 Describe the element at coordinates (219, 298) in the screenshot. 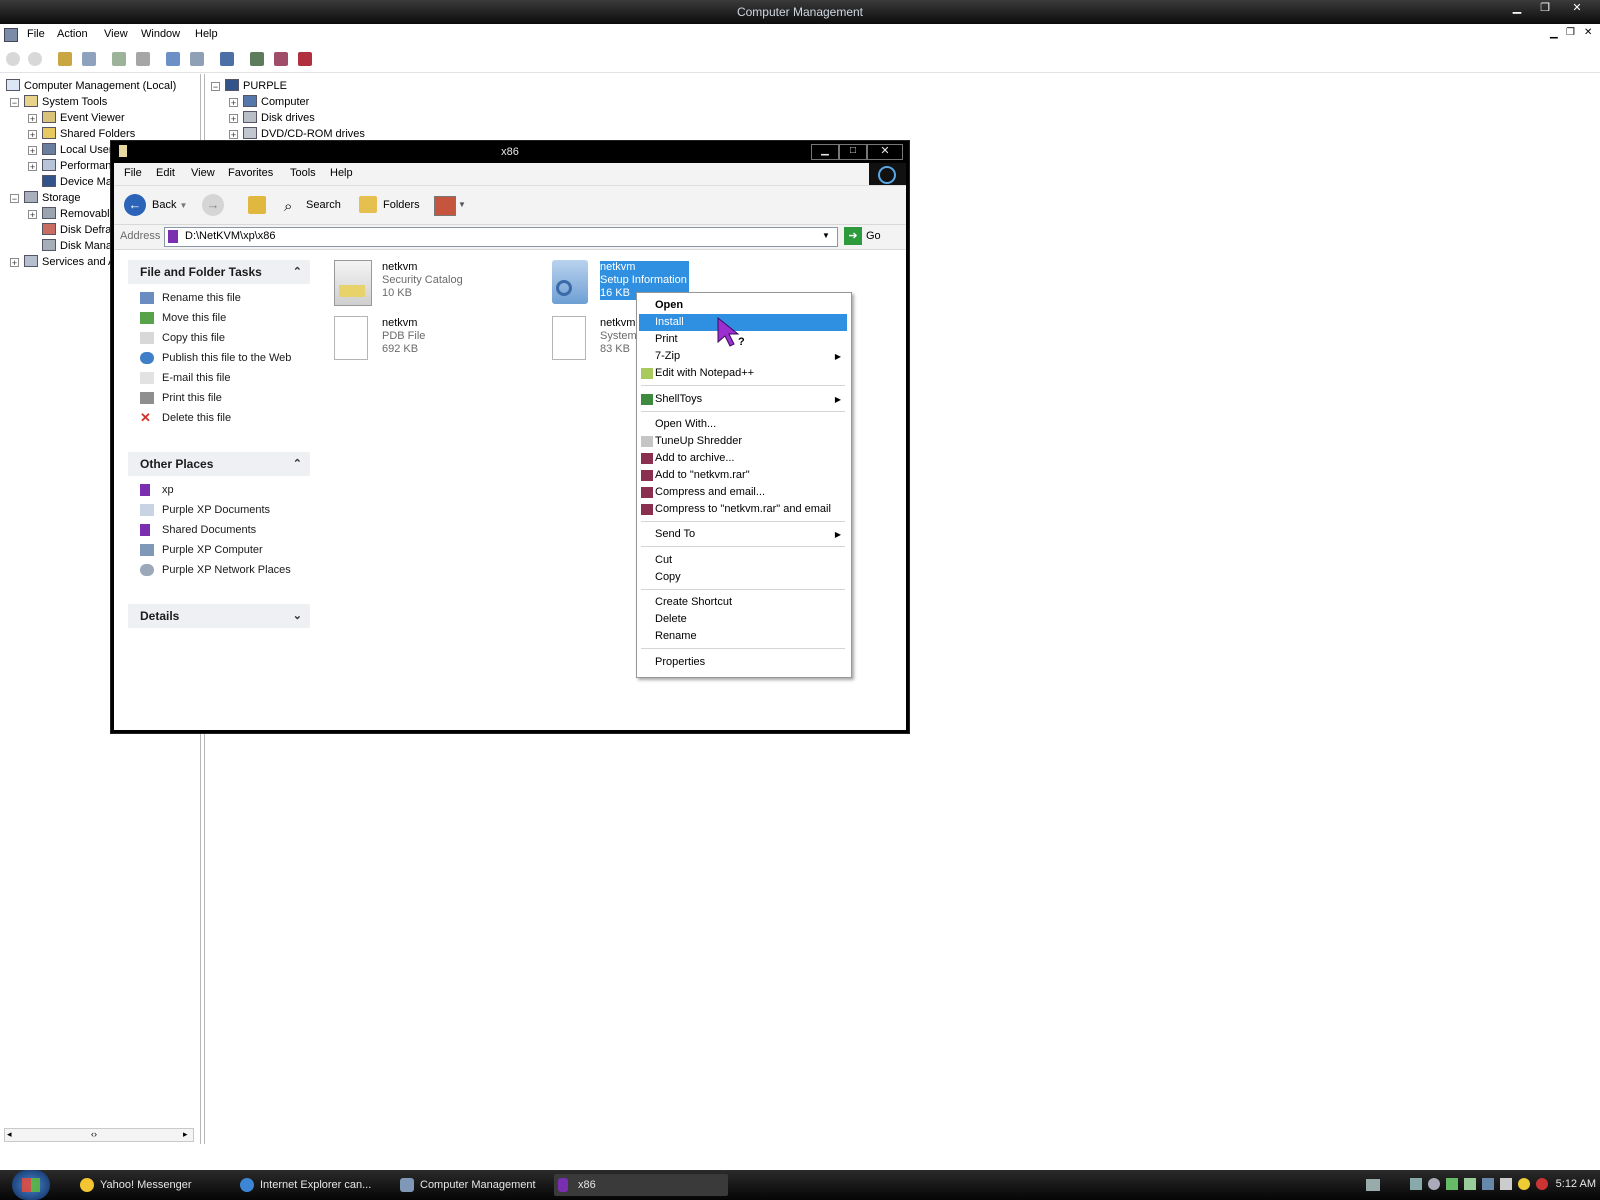

I see `task-rename-file: Rename this file` at that location.